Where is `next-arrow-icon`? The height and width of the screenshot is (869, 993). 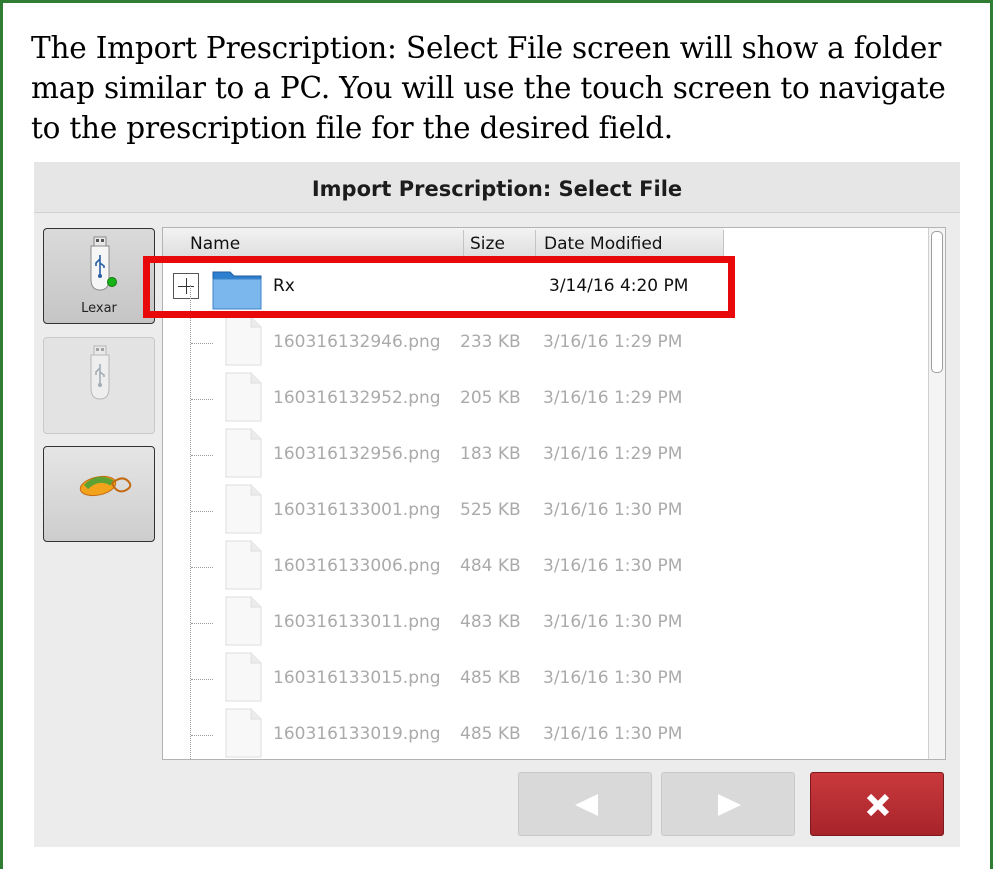 next-arrow-icon is located at coordinates (729, 805).